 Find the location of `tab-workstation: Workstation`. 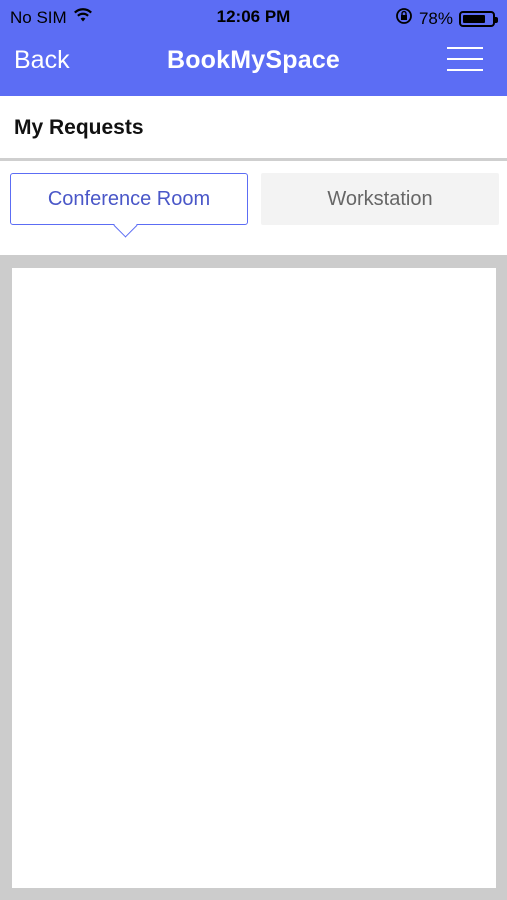

tab-workstation: Workstation is located at coordinates (380, 199).